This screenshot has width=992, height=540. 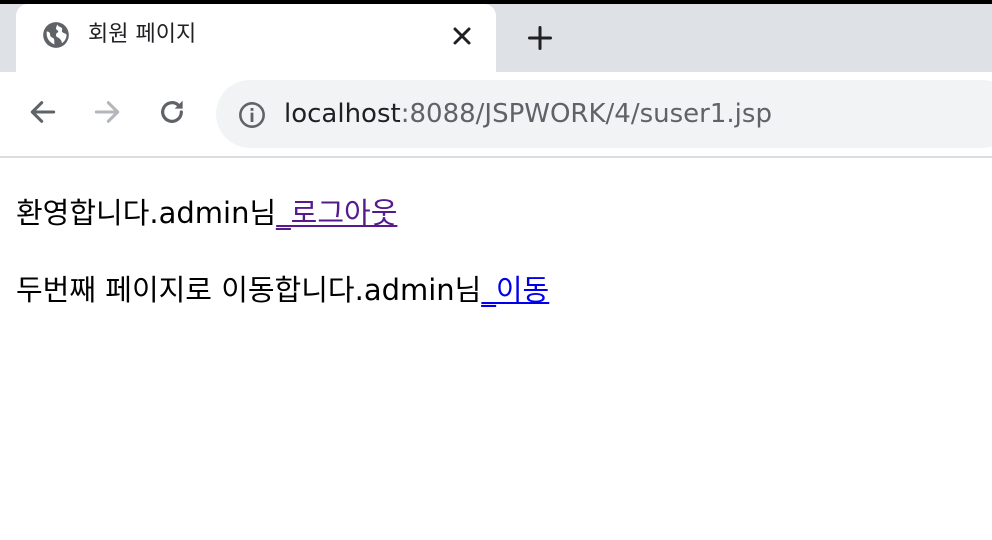 What do you see at coordinates (56, 35) in the screenshot?
I see `globe-icon` at bounding box center [56, 35].